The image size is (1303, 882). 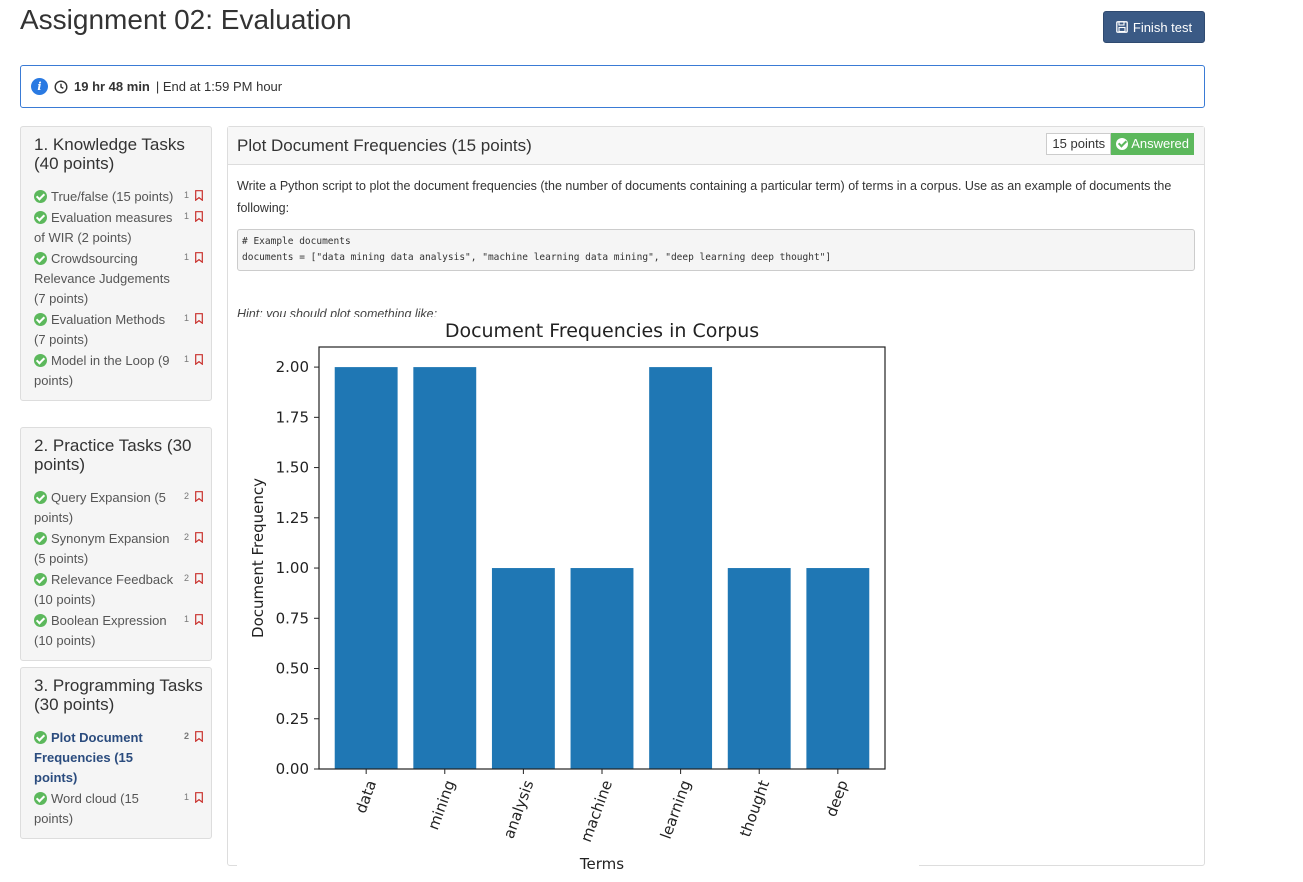 What do you see at coordinates (118, 695) in the screenshot?
I see `section-title: 3. Programming Tasks (30 points)` at bounding box center [118, 695].